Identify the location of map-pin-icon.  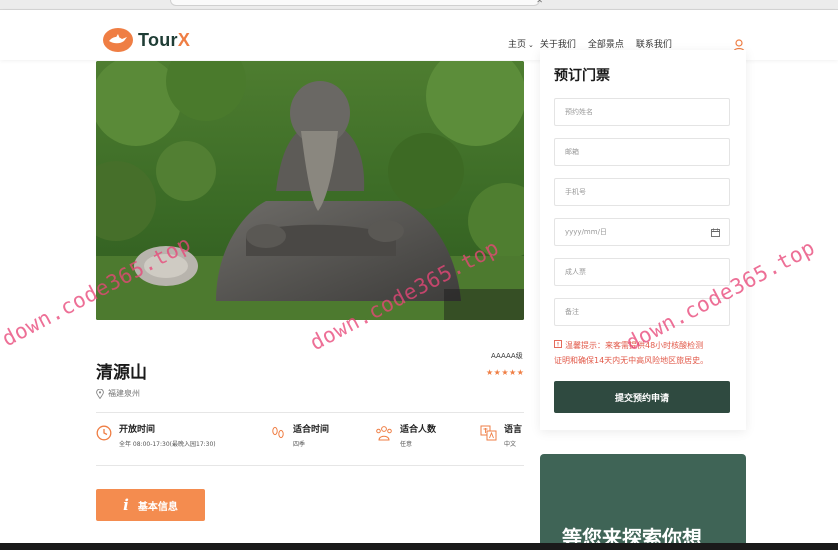
(100, 393).